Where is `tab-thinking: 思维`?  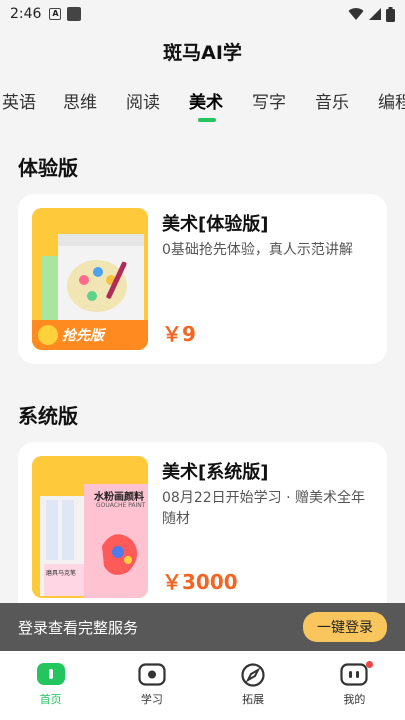
tab-thinking: 思维 is located at coordinates (80, 100).